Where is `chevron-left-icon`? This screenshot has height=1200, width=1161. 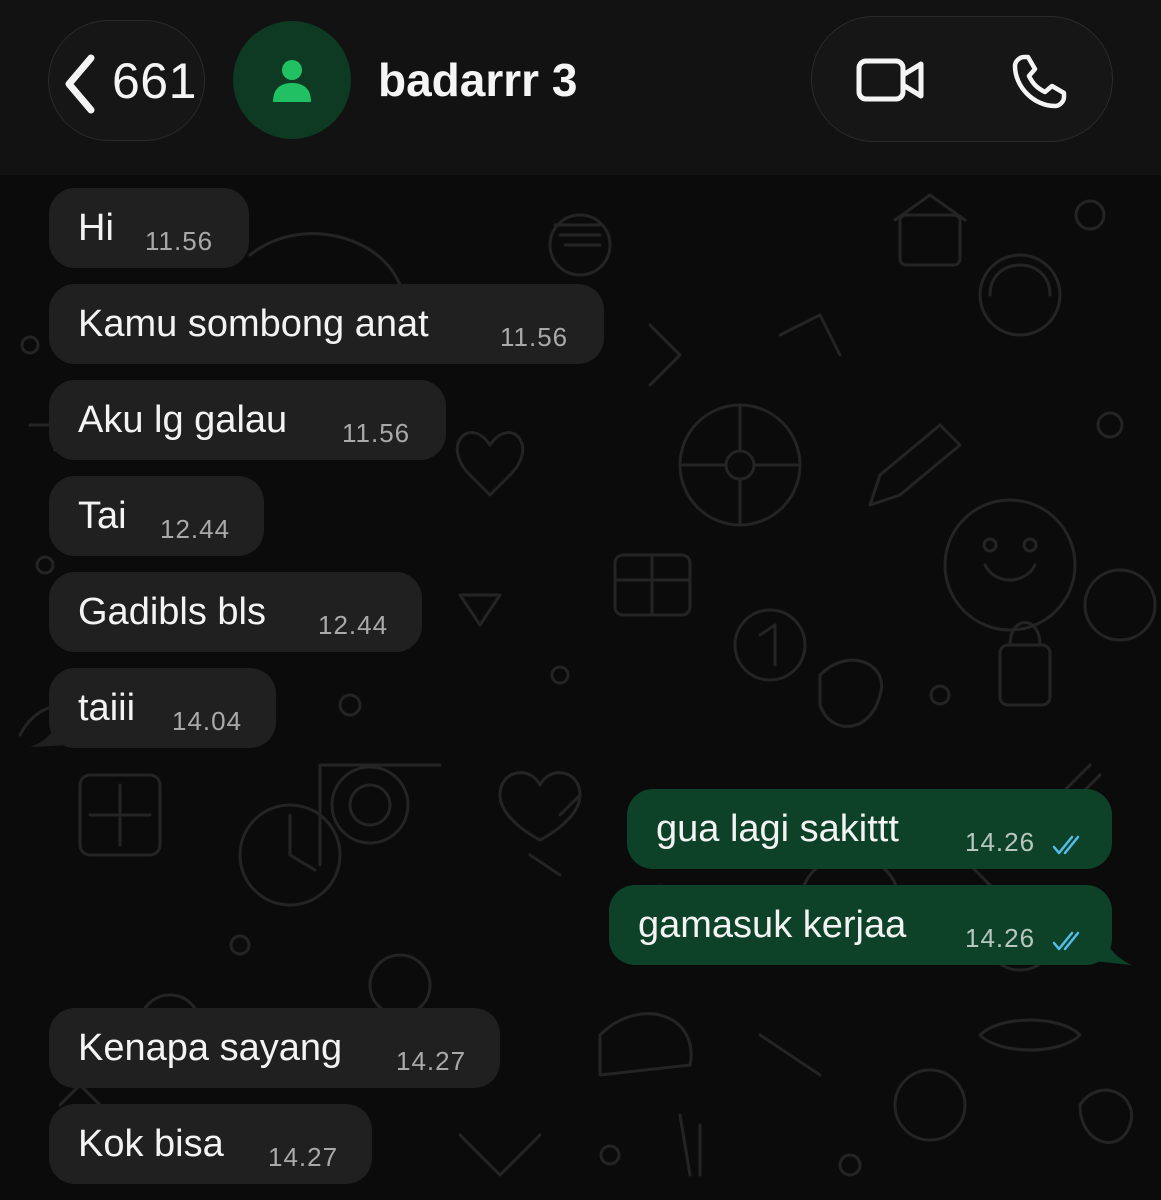 chevron-left-icon is located at coordinates (80, 84).